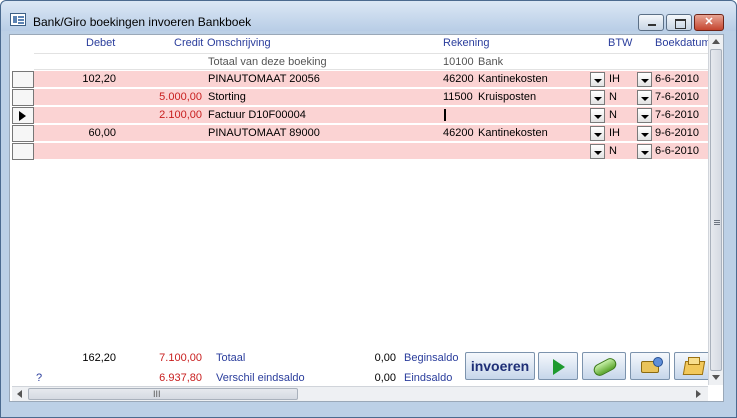 The height and width of the screenshot is (418, 737). Describe the element at coordinates (239, 43) in the screenshot. I see `header-omschrijving: Omschrijving` at that location.